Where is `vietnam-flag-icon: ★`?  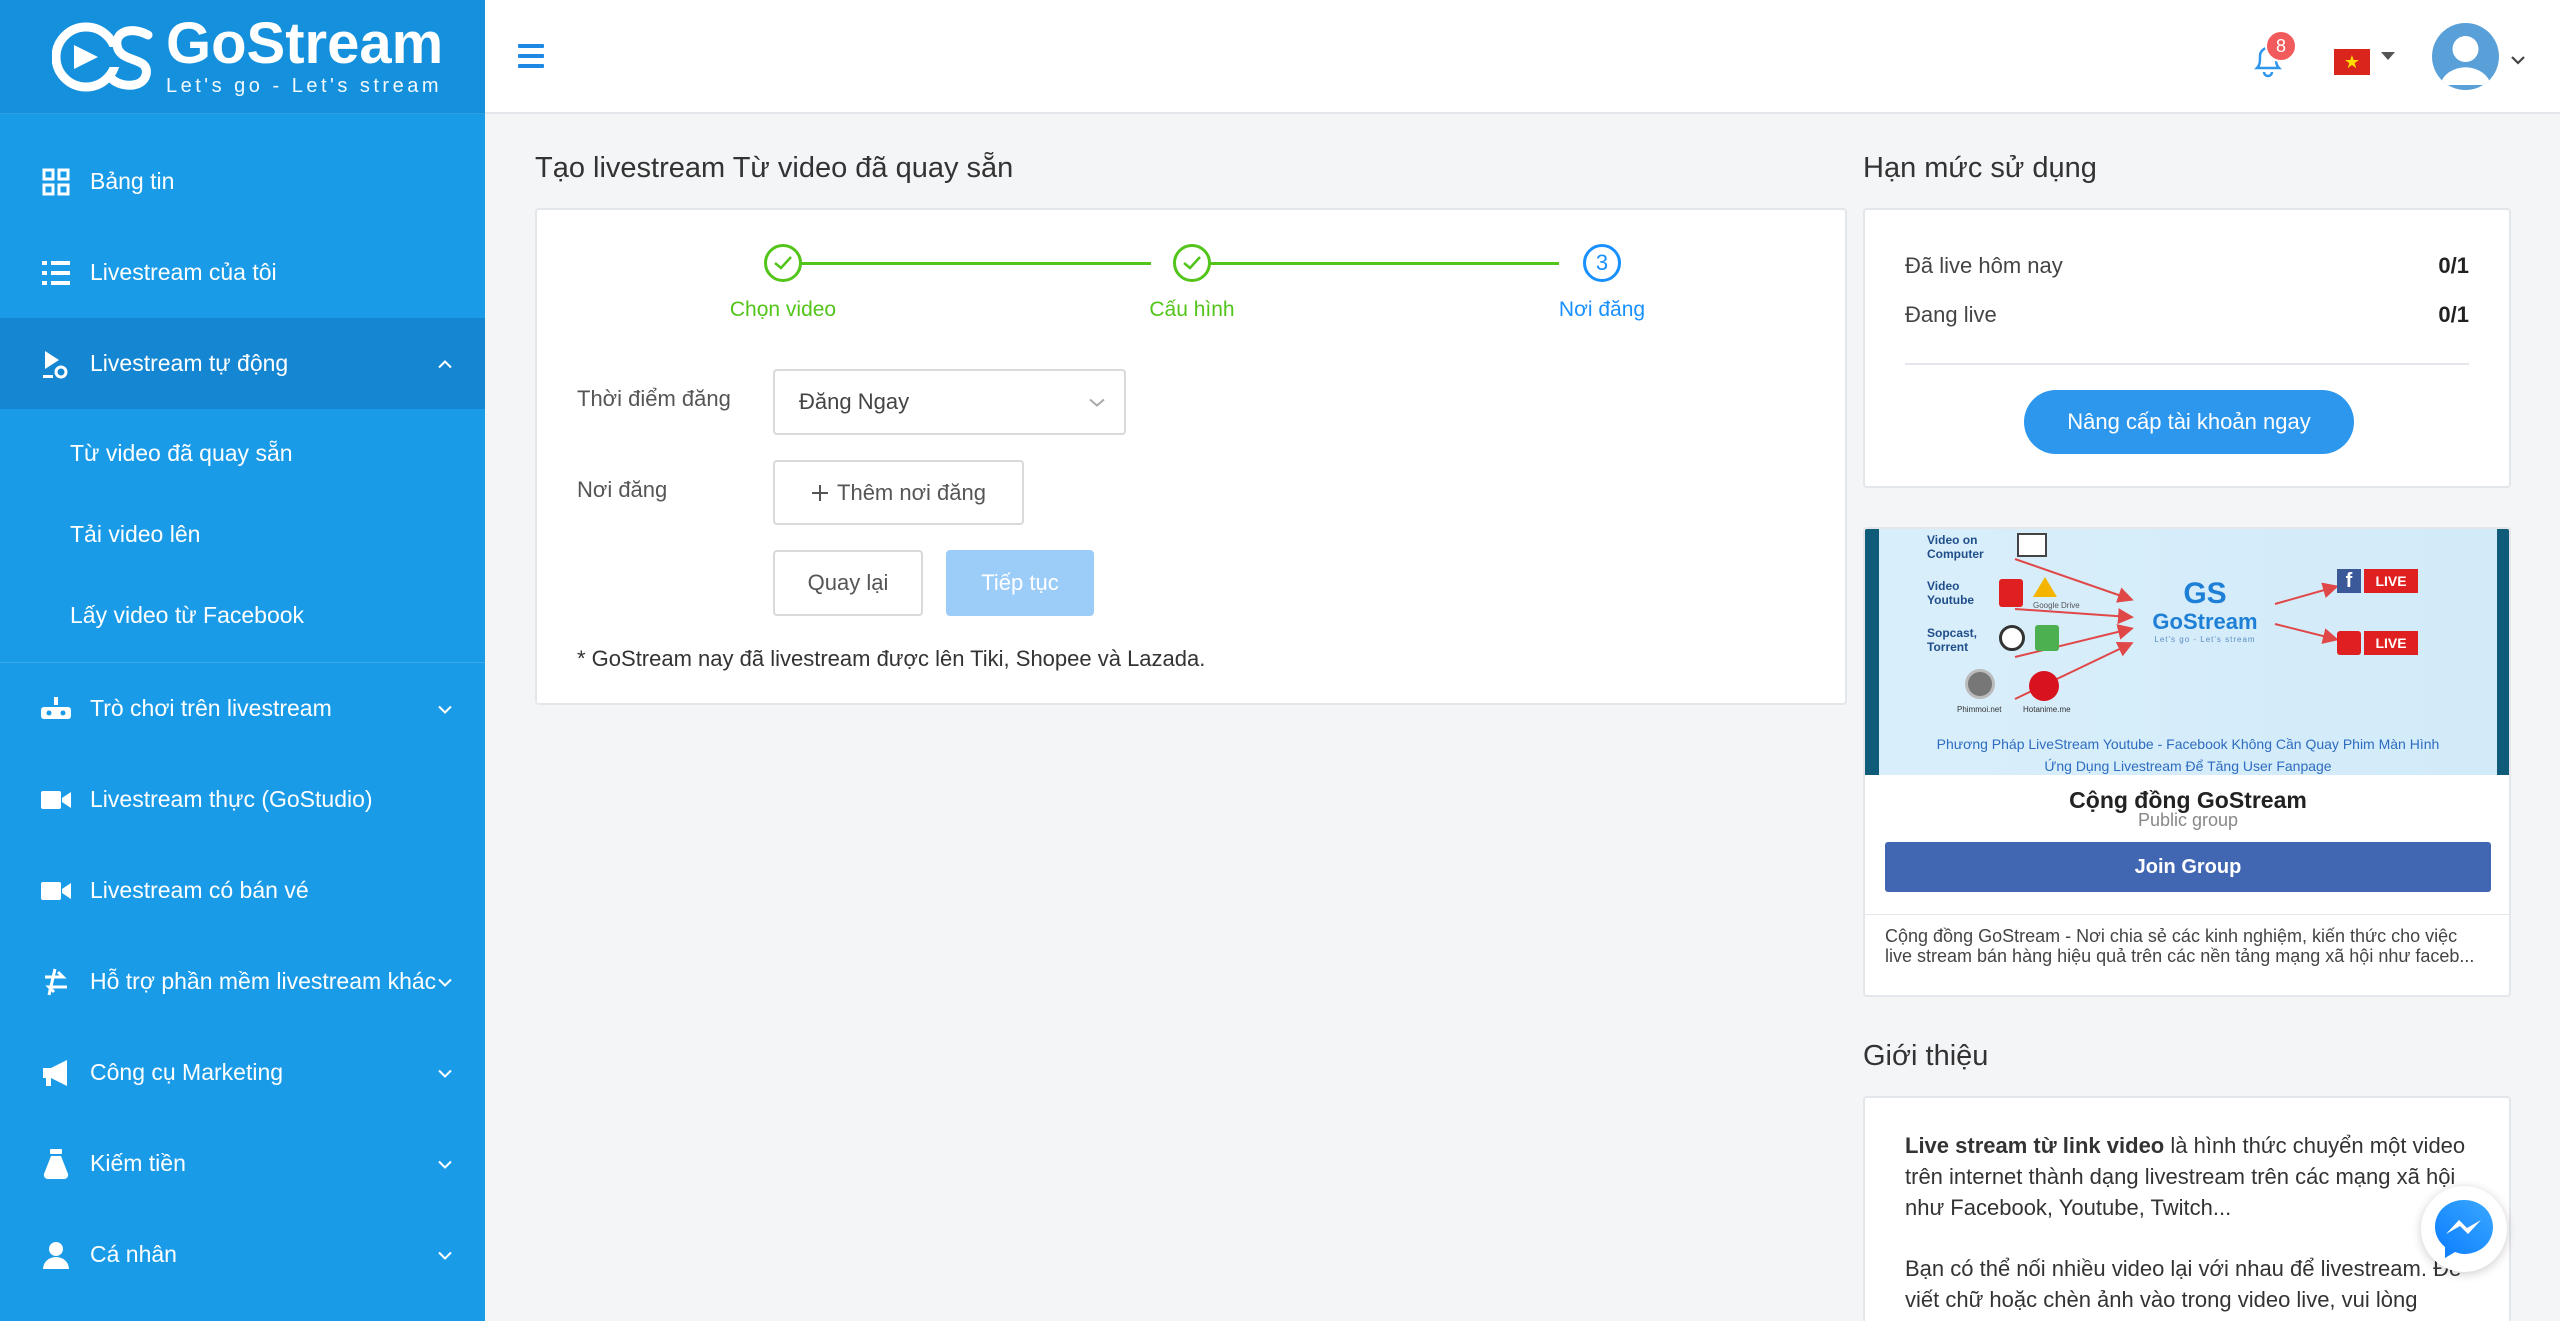 vietnam-flag-icon: ★ is located at coordinates (2352, 62).